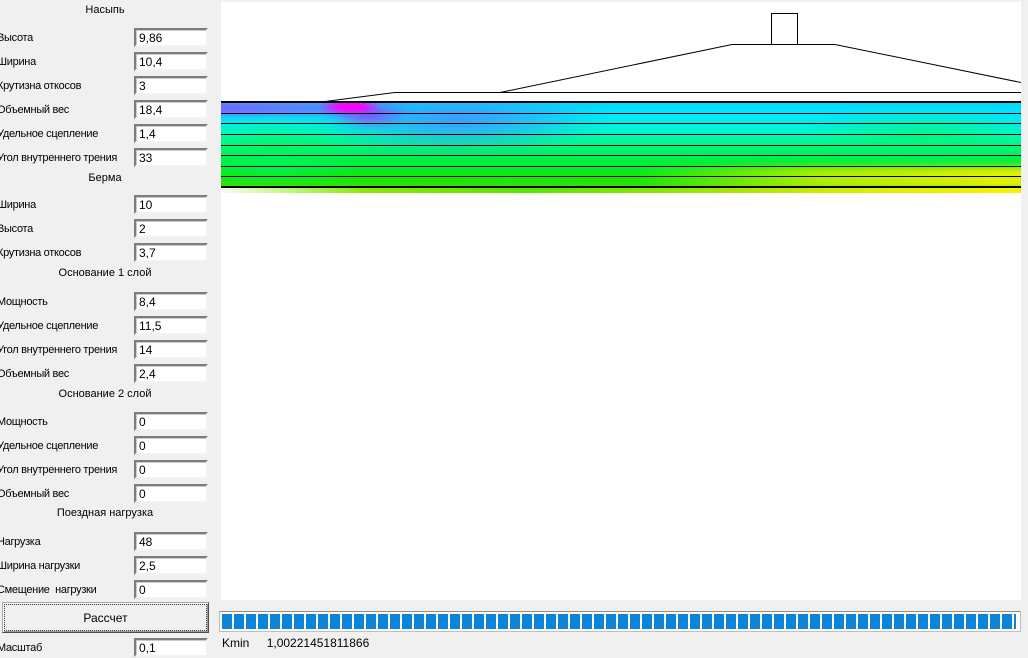 This screenshot has height=658, width=1028. Describe the element at coordinates (236, 643) in the screenshot. I see `kmin-label: Kmin` at that location.